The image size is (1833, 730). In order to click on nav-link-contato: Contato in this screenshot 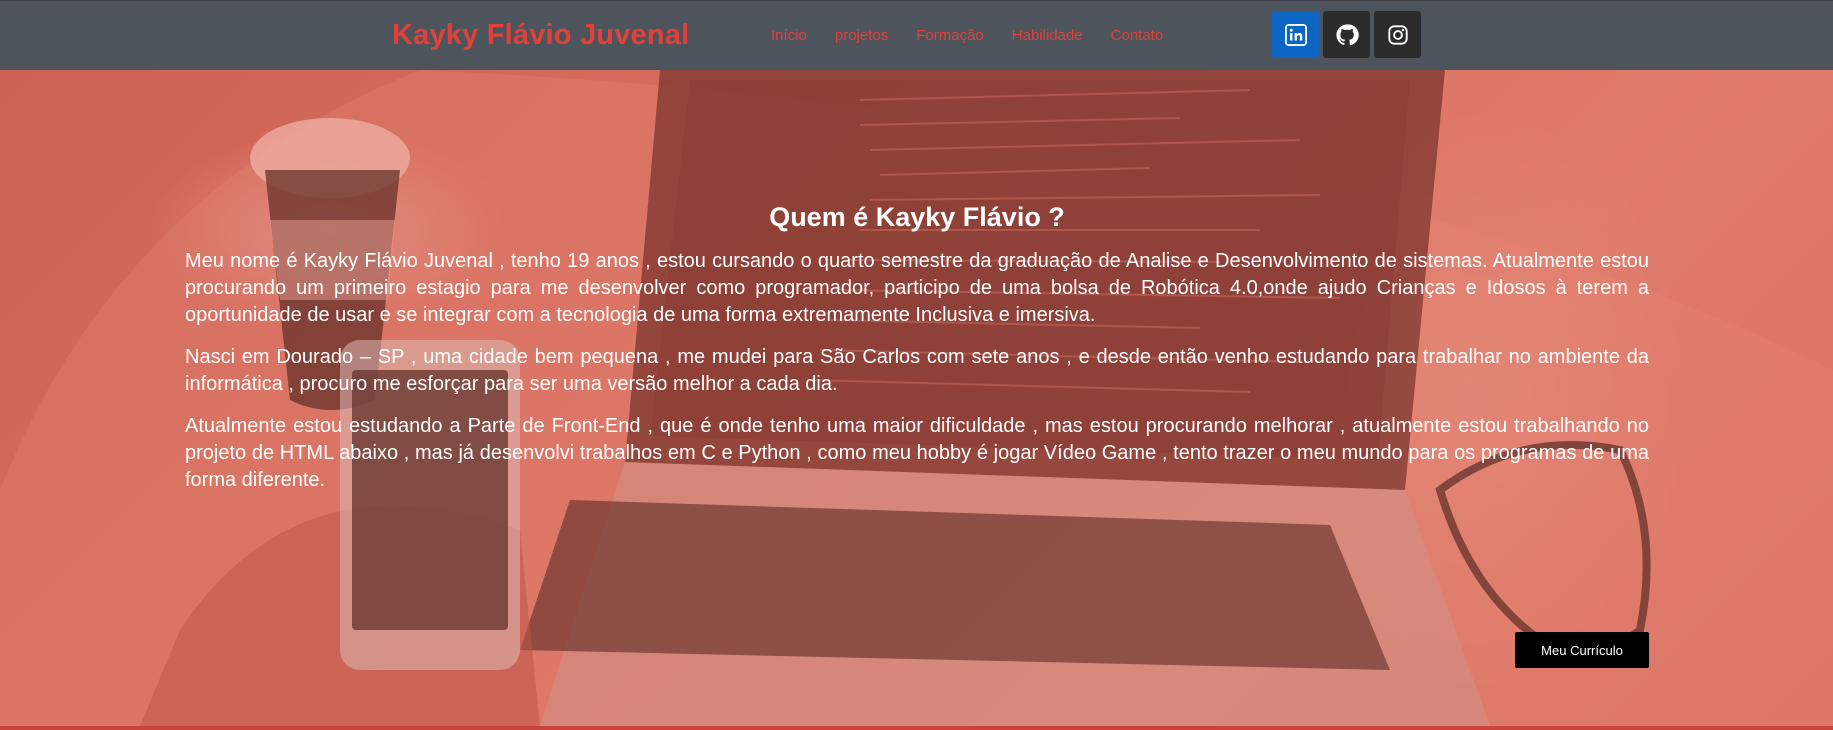, I will do `click(1137, 35)`.